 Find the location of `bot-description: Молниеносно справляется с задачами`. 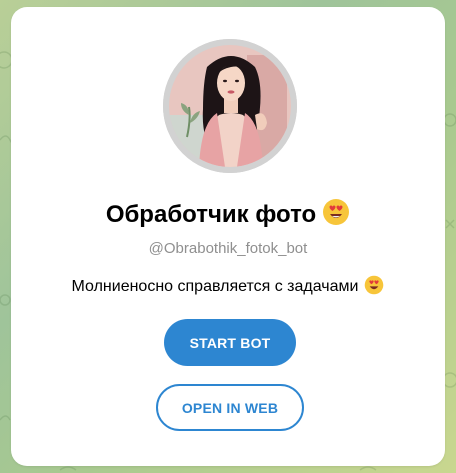

bot-description: Молниеносно справляется с задачами is located at coordinates (228, 287).